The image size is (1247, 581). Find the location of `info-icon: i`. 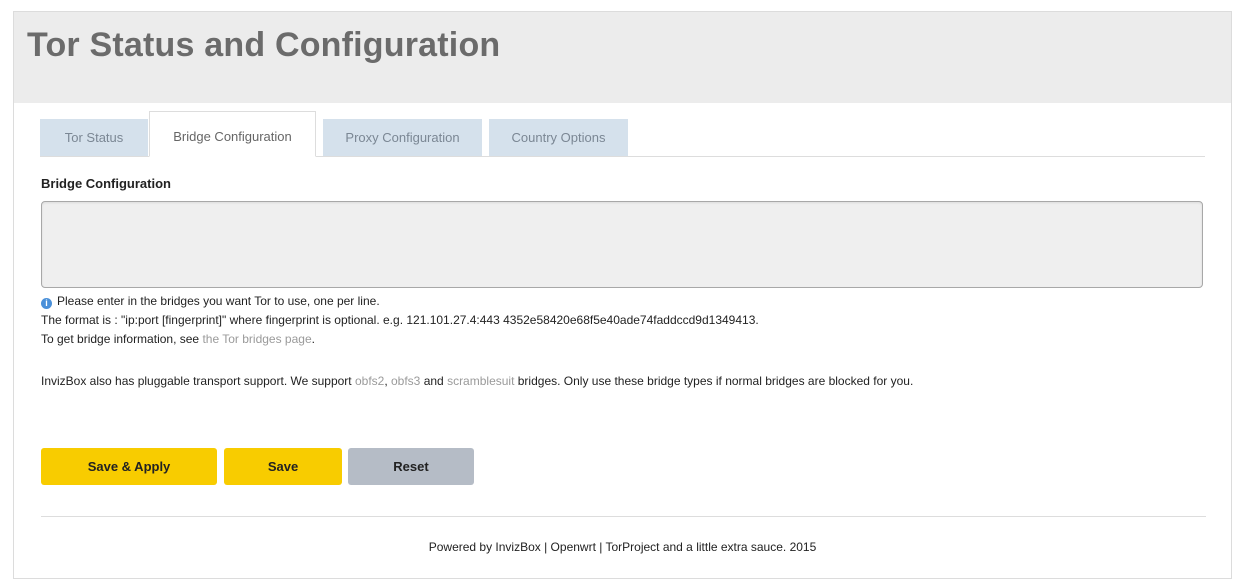

info-icon: i is located at coordinates (46, 303).